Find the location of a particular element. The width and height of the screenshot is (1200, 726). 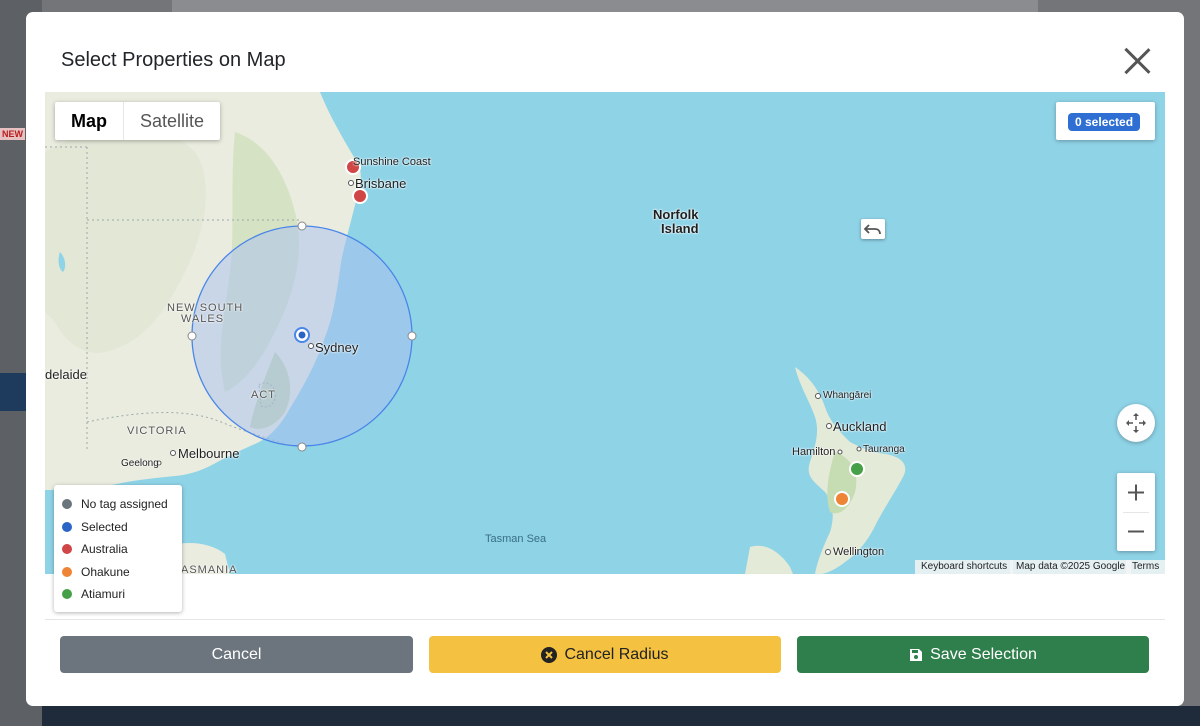

legend-item: Atiamuri is located at coordinates (118, 594).